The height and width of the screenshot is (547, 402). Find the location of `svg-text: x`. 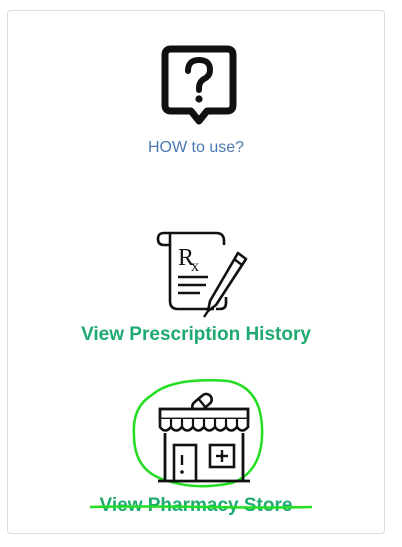

svg-text: x is located at coordinates (195, 266).